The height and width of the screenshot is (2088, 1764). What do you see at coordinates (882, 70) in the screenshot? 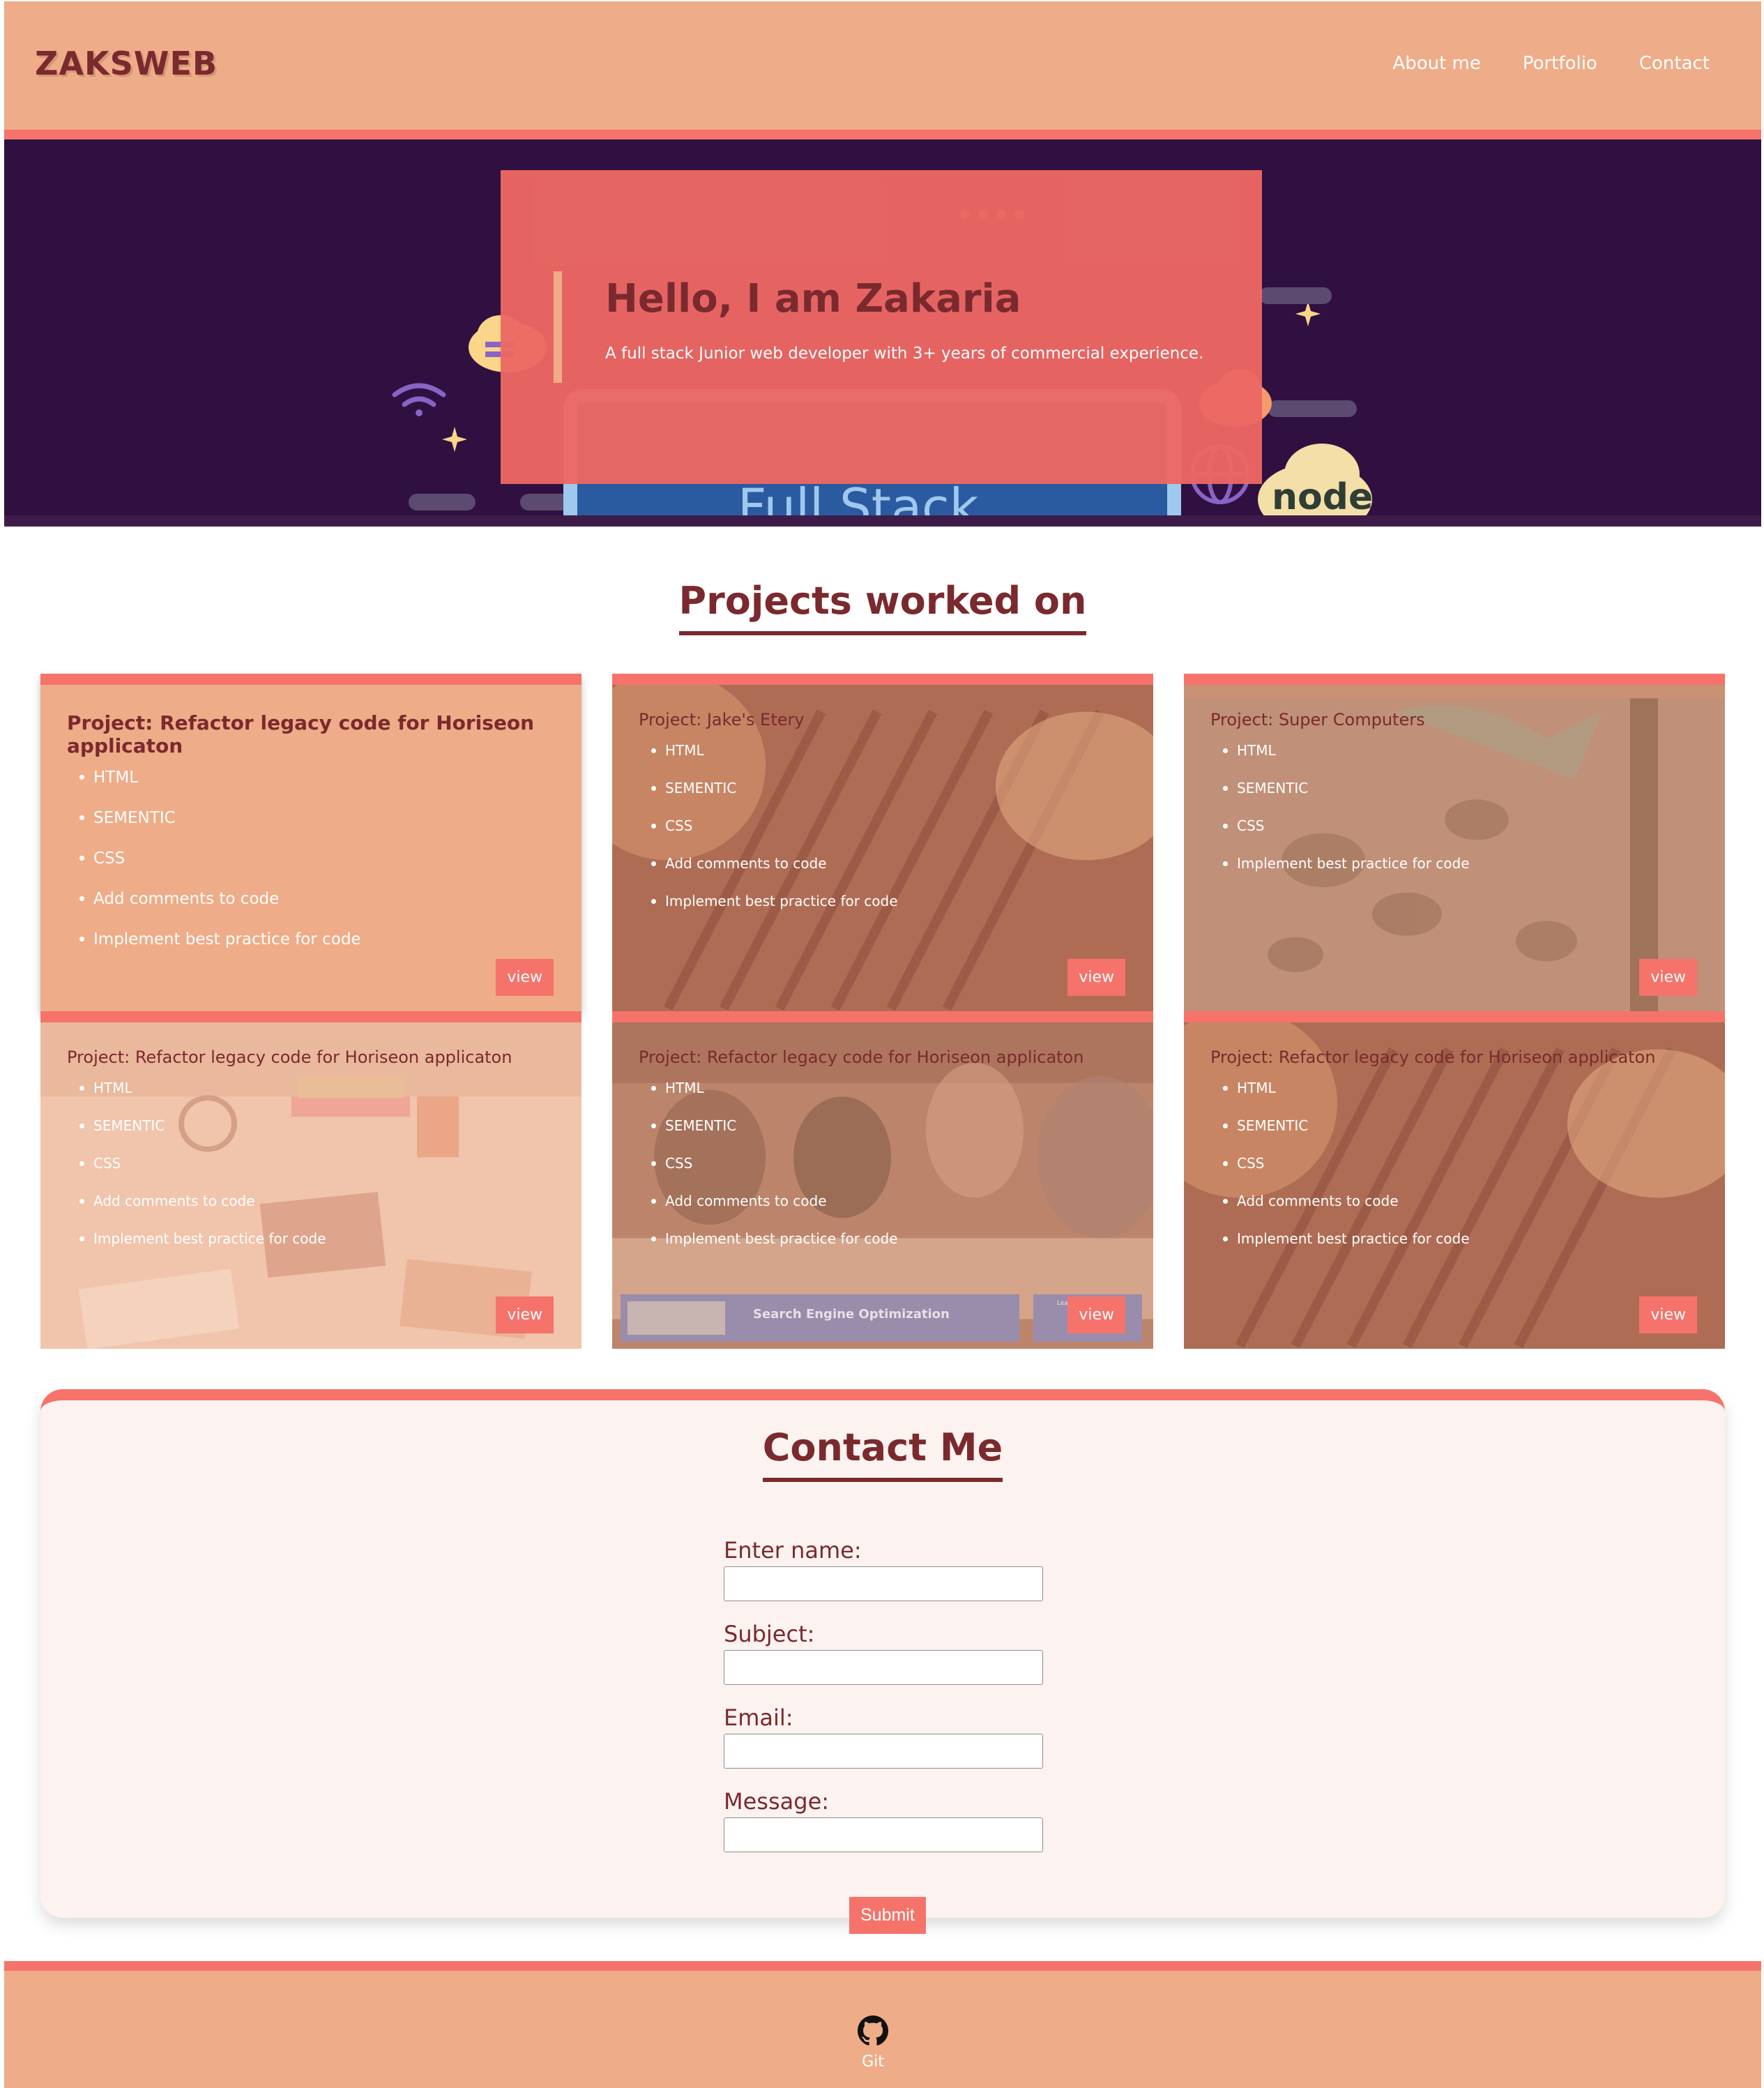
I see `site-header: ZAKSWEB About me Portfolio Contact` at bounding box center [882, 70].